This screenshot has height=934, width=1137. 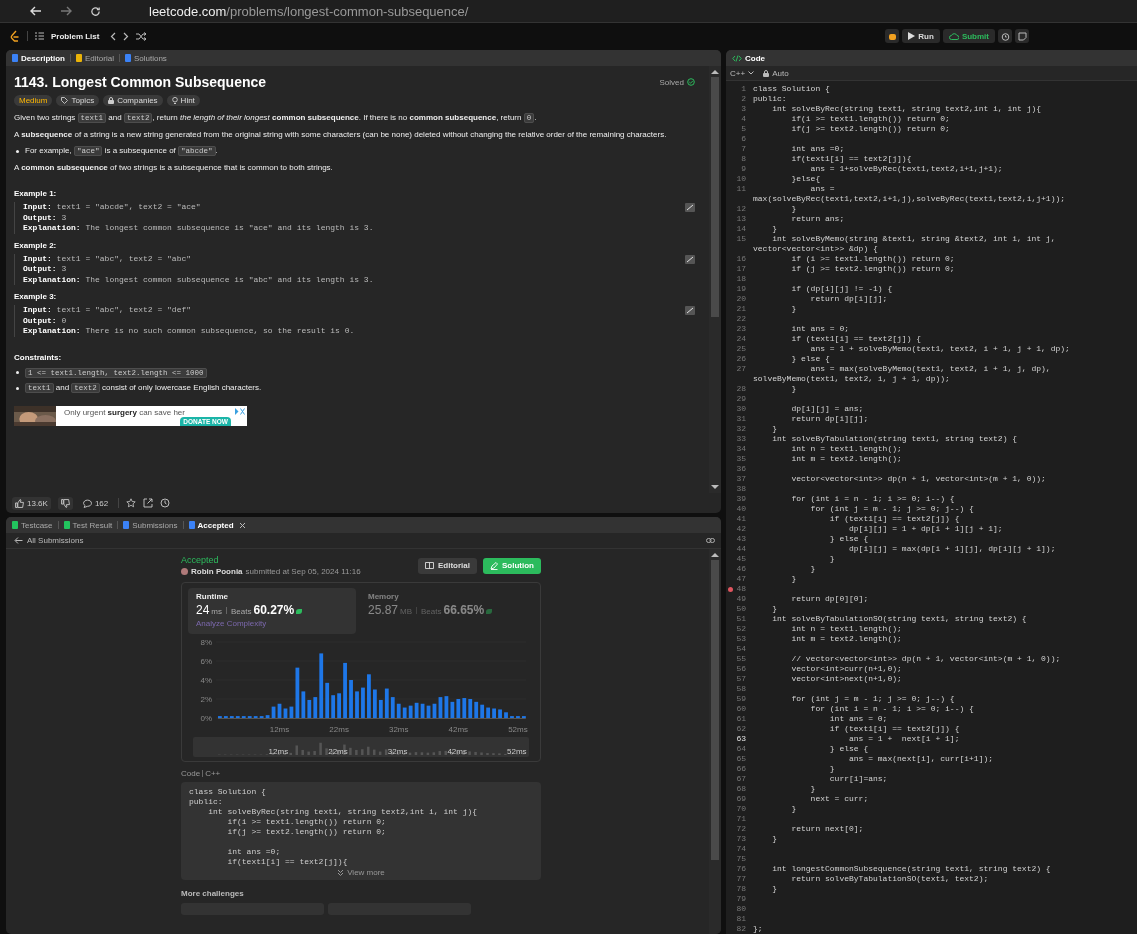 What do you see at coordinates (743, 159) in the screenshot?
I see `line-number: 8` at bounding box center [743, 159].